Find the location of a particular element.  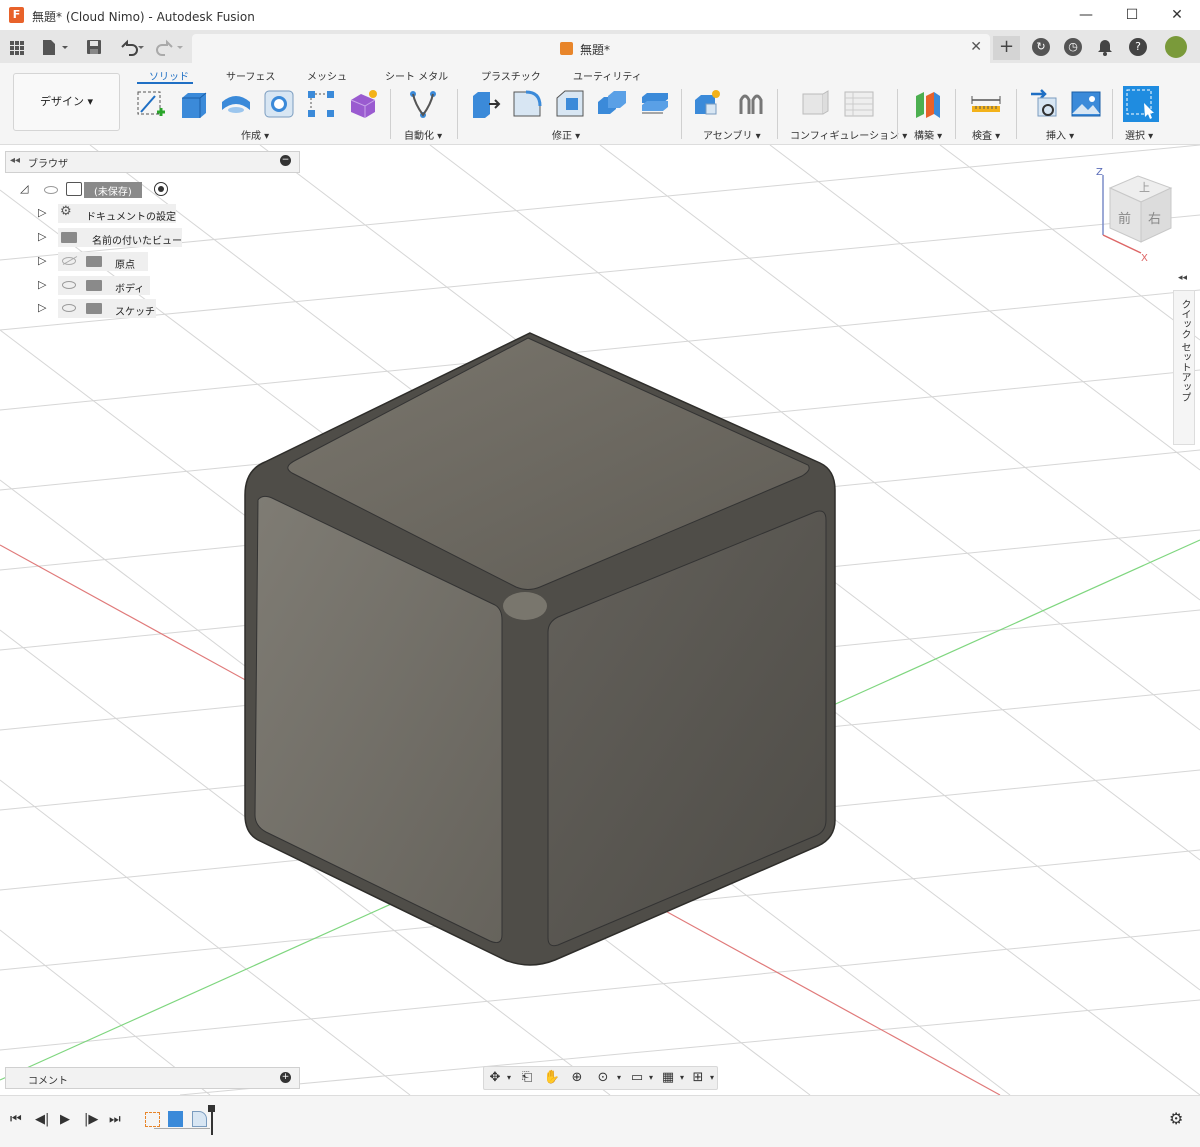

timeline-sketch-icon is located at coordinates (152, 1119).